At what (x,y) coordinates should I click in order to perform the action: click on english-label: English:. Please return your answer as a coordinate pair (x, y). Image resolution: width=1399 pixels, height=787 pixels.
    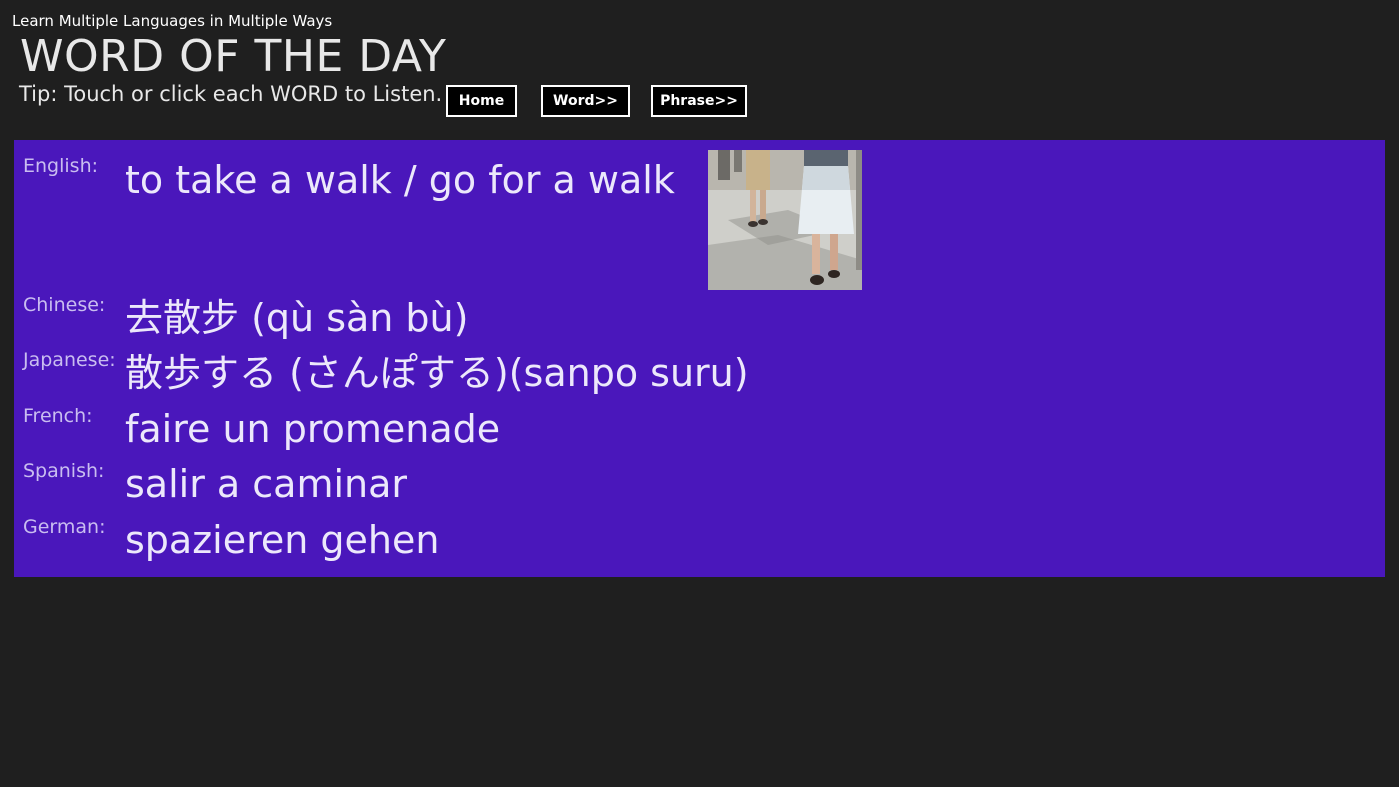
    Looking at the image, I should click on (61, 166).